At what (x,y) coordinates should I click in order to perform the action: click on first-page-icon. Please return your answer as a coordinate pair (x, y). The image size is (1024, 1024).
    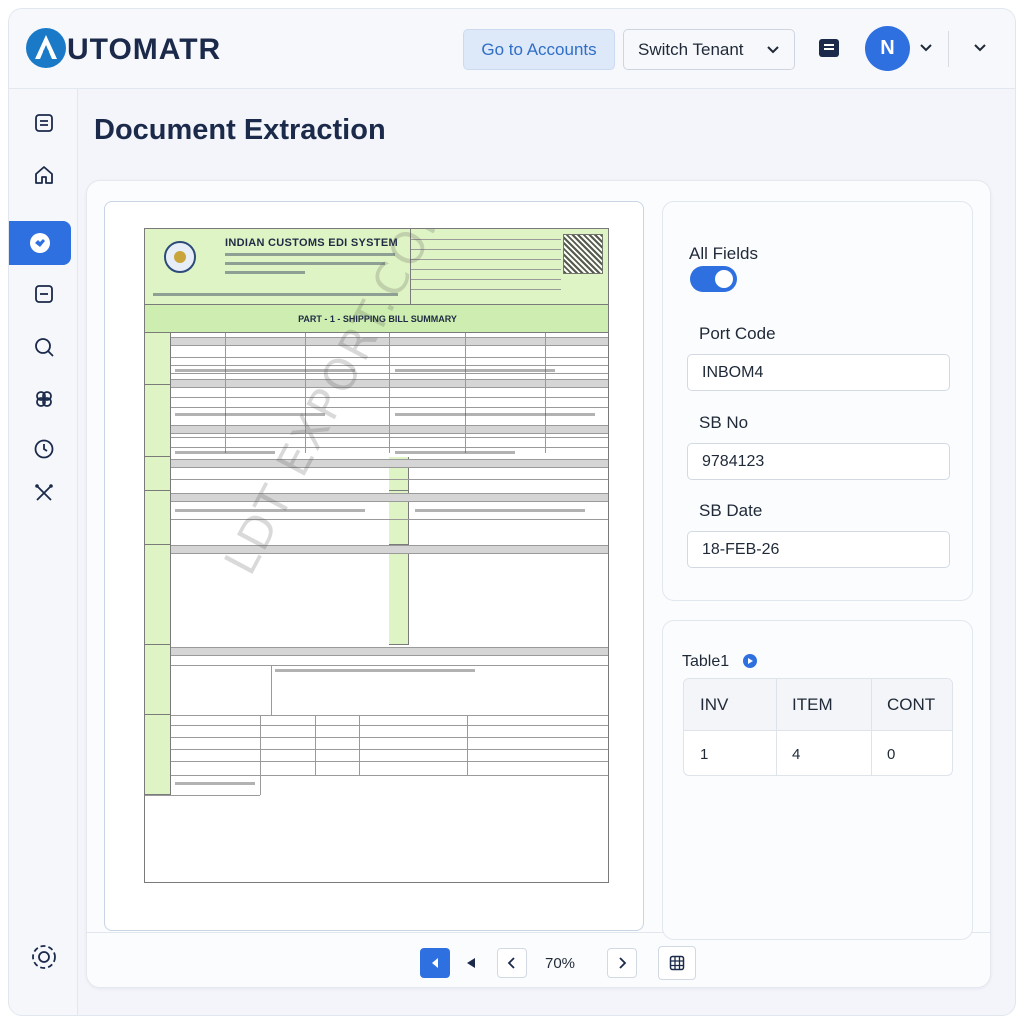
    Looking at the image, I should click on (435, 963).